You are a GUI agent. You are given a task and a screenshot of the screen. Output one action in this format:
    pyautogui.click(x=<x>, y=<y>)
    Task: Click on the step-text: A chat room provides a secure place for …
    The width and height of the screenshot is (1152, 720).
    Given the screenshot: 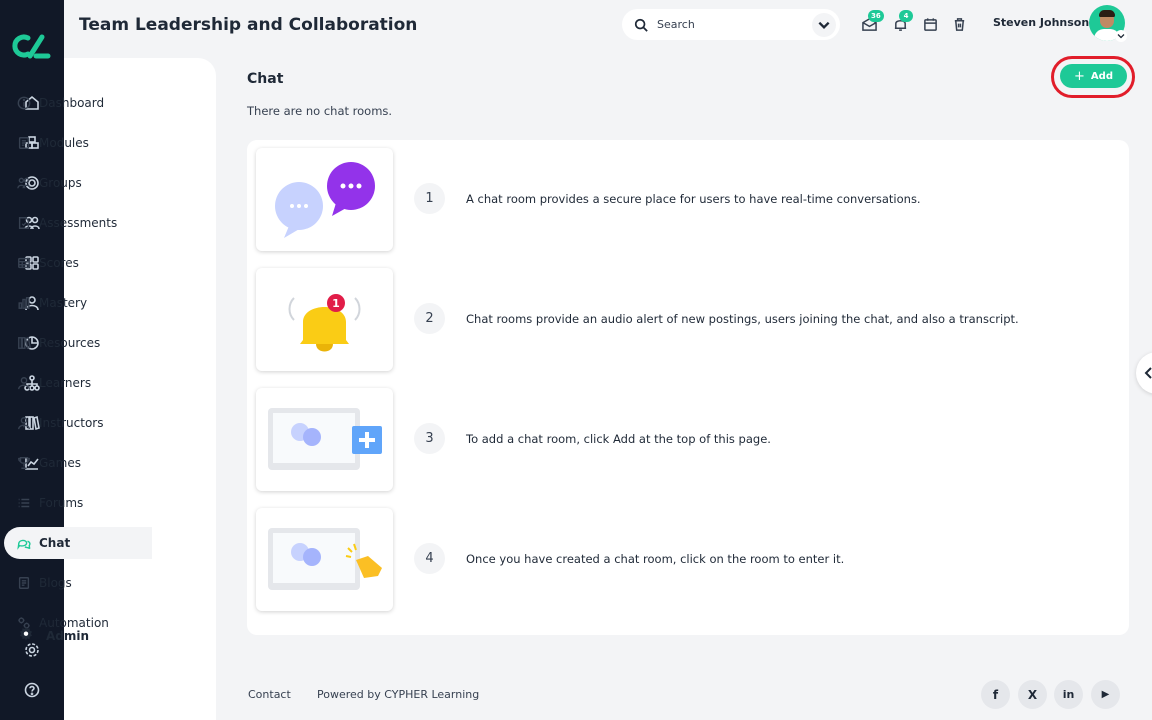 What is the action you would take?
    pyautogui.click(x=693, y=199)
    